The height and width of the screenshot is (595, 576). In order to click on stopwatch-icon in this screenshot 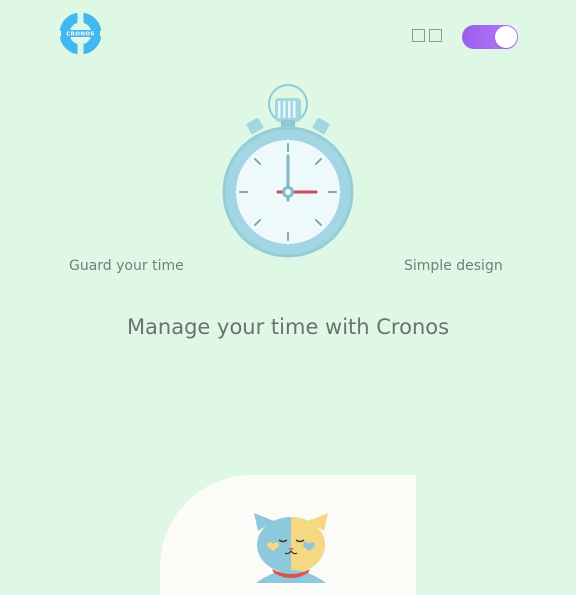, I will do `click(288, 171)`.